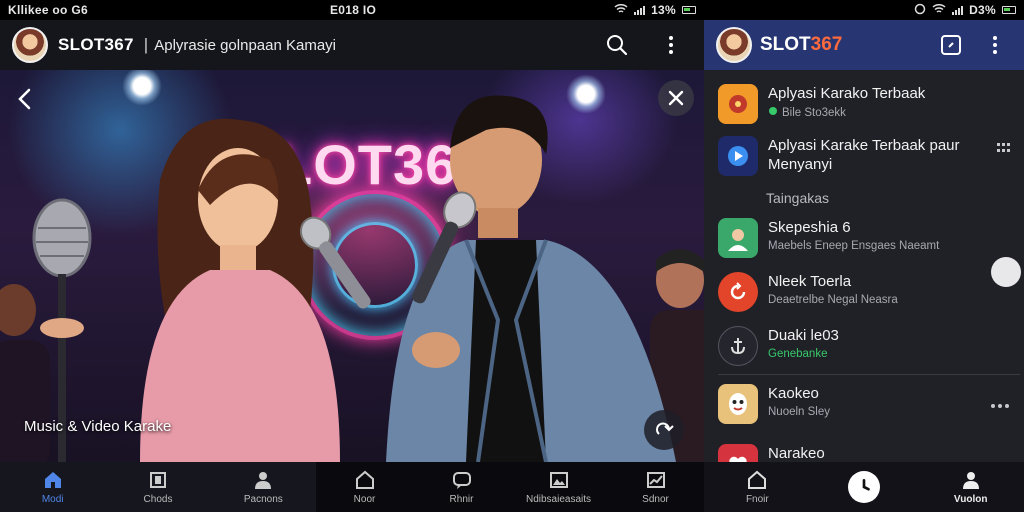 This screenshot has height=512, width=1024. I want to click on rotate-share-icon, so click(664, 430).